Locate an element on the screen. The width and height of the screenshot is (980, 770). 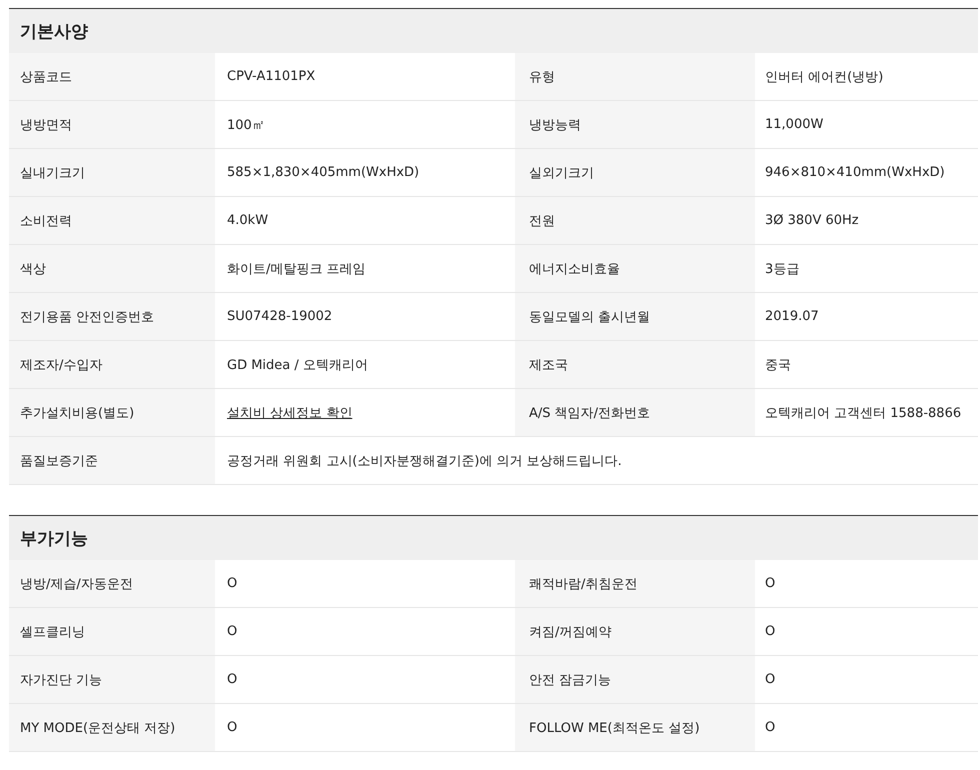
section-title: 부가기능 is located at coordinates (54, 539).